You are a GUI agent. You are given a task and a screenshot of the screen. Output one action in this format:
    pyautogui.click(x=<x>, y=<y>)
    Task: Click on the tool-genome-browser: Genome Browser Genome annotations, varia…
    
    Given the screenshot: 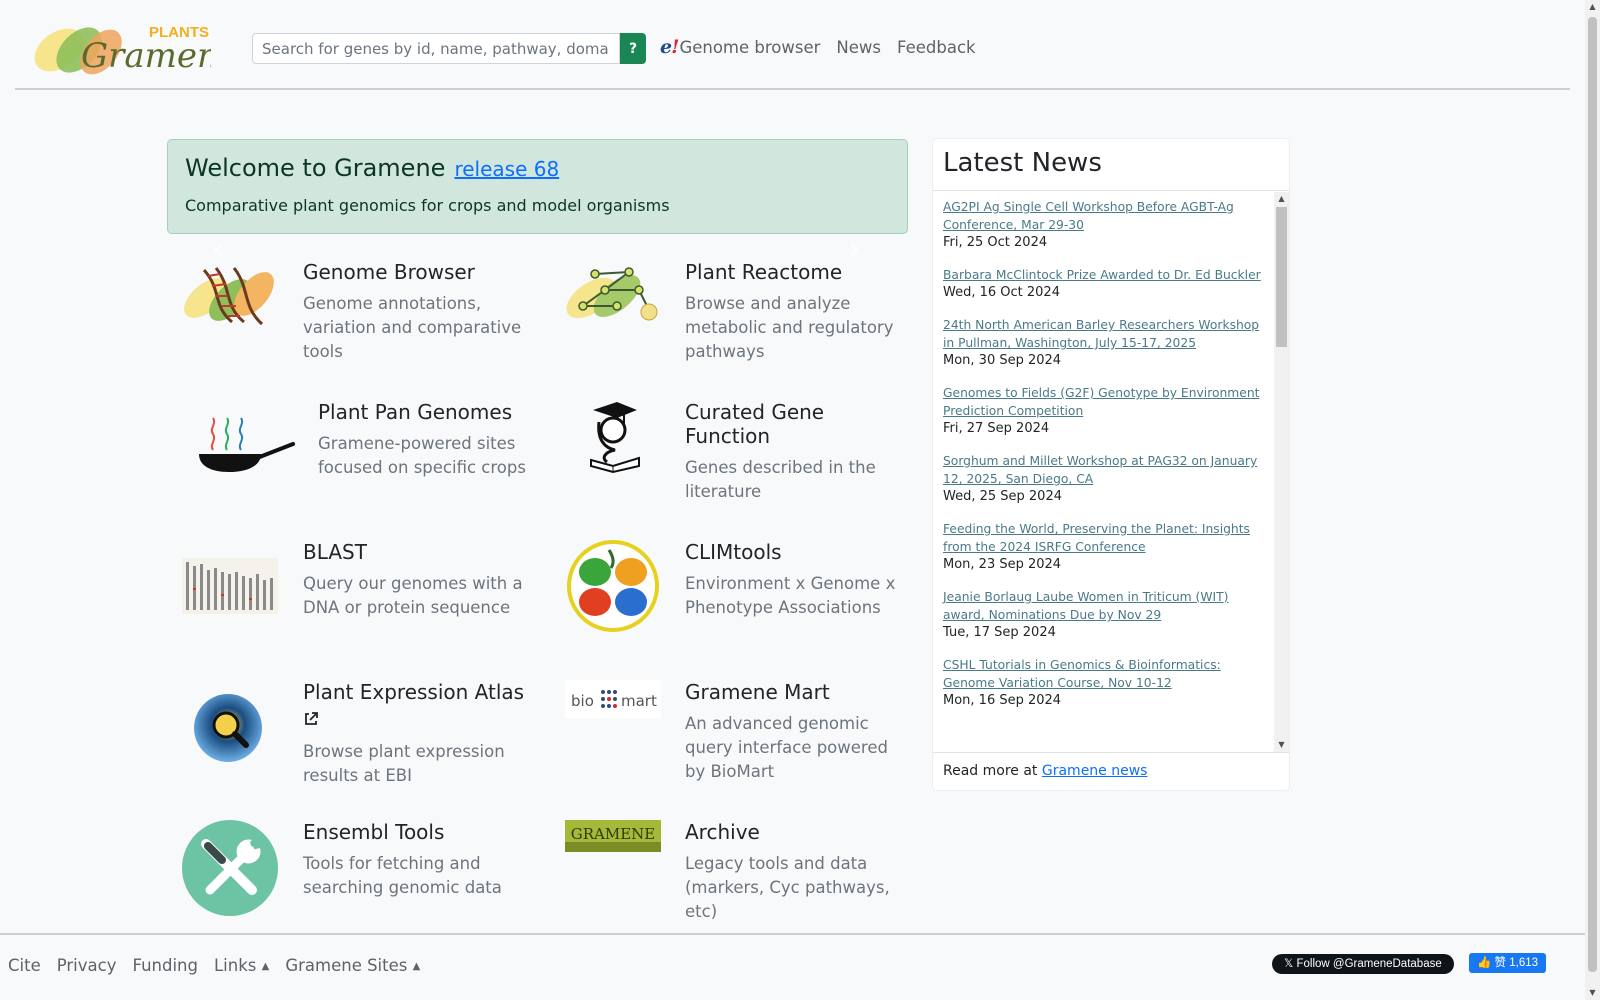 What is the action you would take?
    pyautogui.click(x=362, y=315)
    